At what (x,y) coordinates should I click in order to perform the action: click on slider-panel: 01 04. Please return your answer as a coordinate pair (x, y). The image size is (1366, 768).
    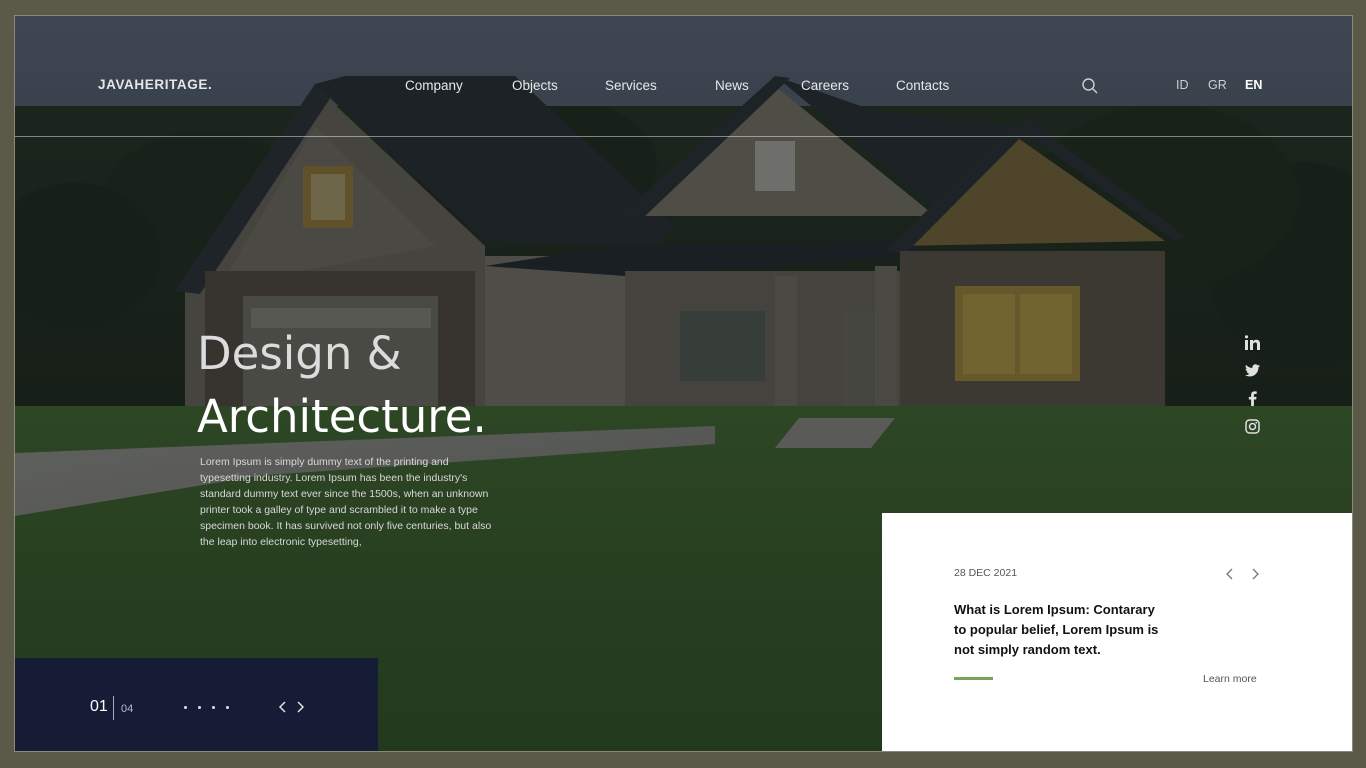
    Looking at the image, I should click on (196, 704).